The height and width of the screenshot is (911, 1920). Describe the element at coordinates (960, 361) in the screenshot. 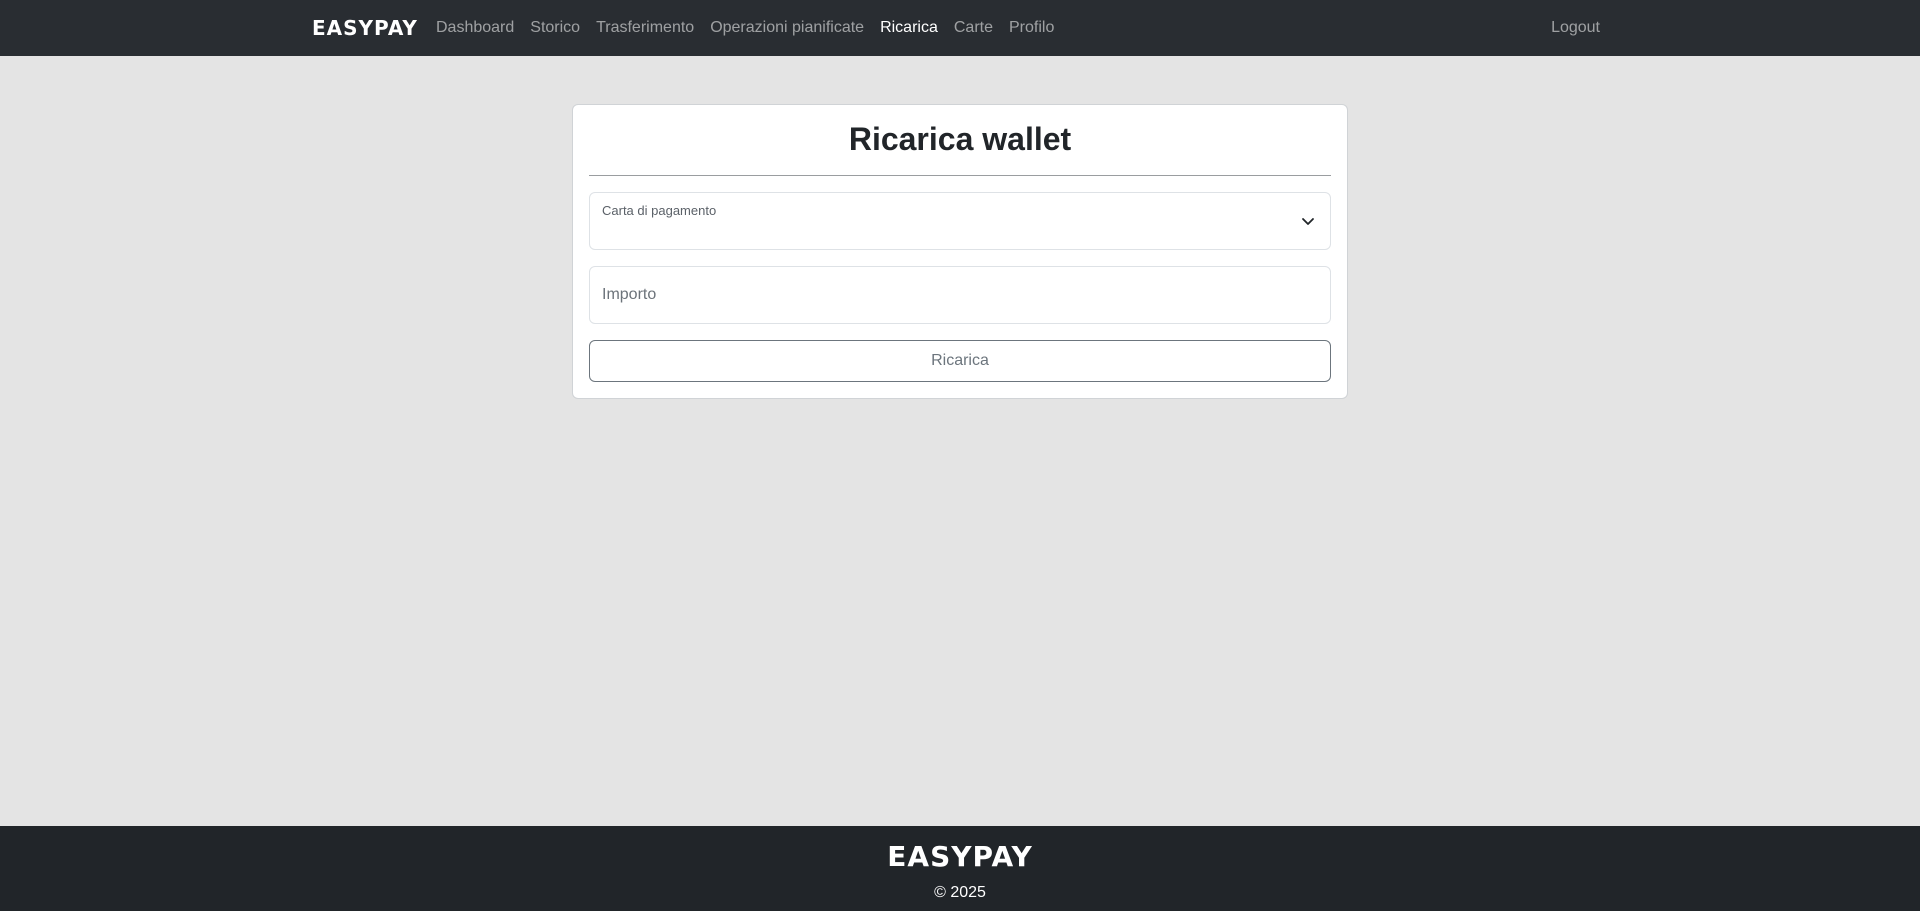

I see `topup-submit-button: Ricarica` at that location.